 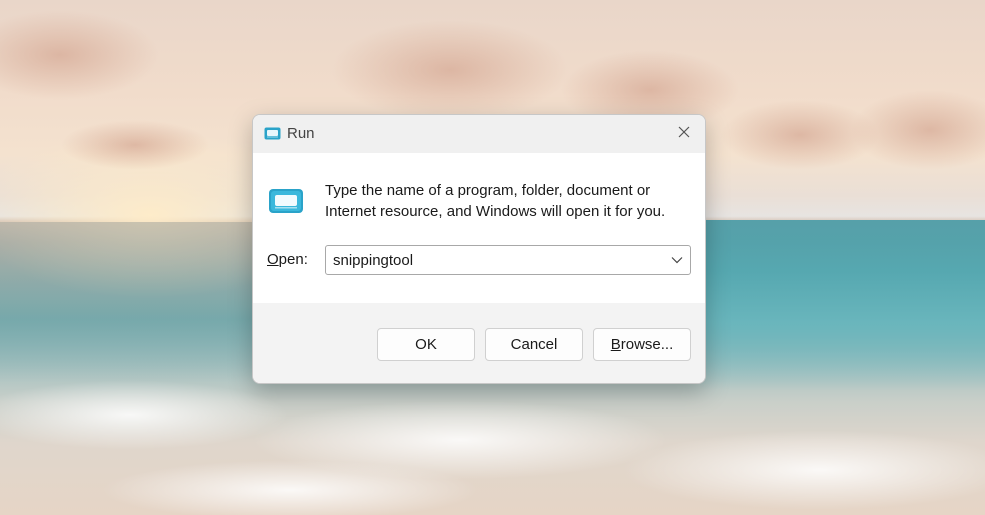 I want to click on open-combobox, so click(x=508, y=260).